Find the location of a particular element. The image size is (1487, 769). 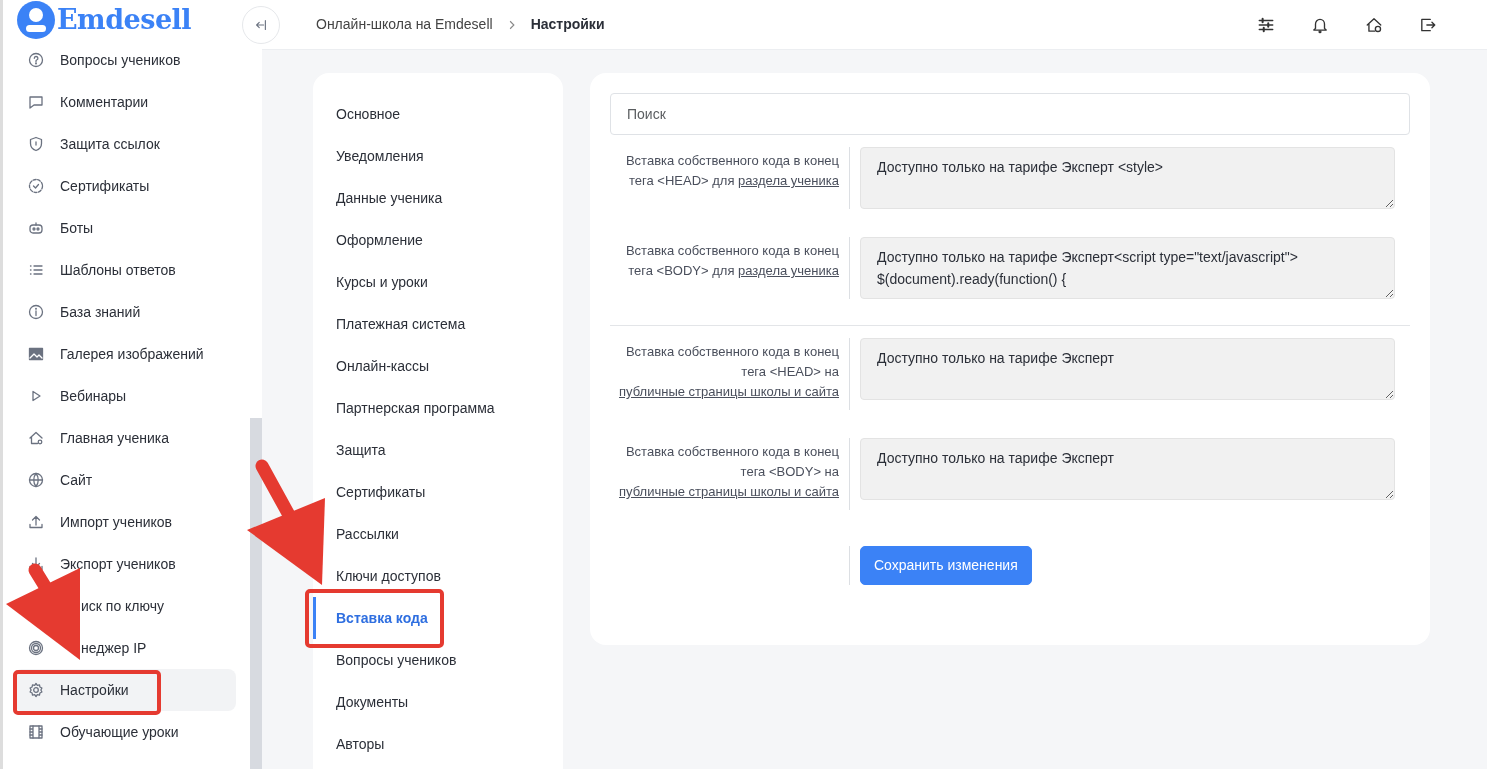

settings-menu-item: Курсы и уроки is located at coordinates (382, 282).